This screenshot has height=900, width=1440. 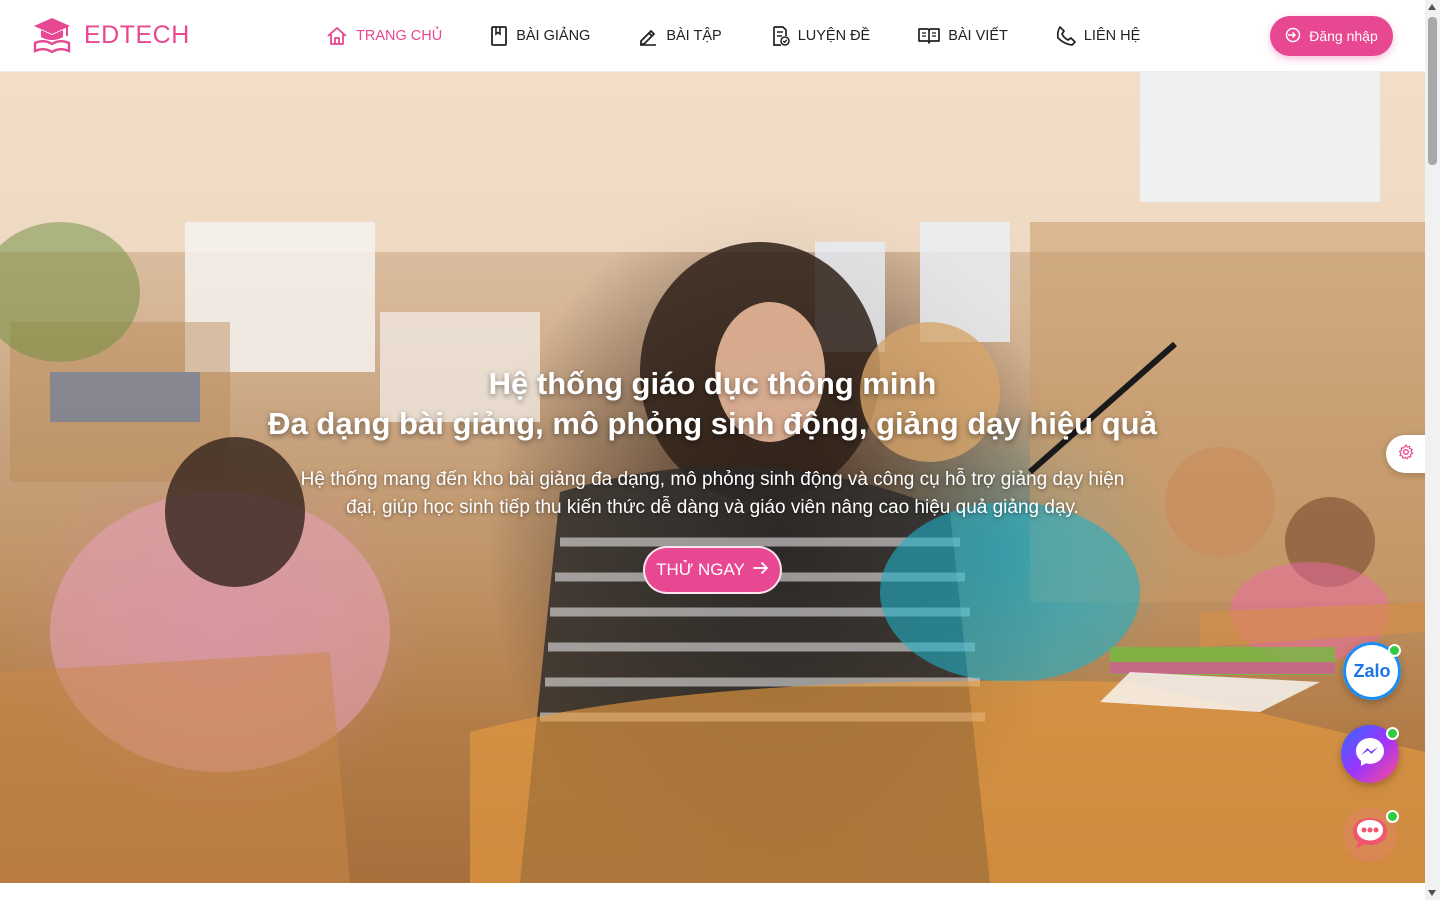 I want to click on brand-name: EDTECH, so click(x=137, y=34).